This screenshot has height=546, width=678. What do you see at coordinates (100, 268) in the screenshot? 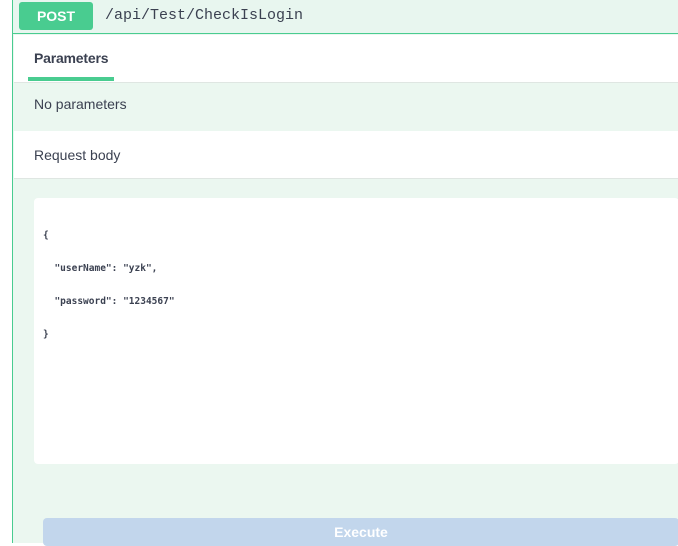
I see `code-line: "userName": "yzk",` at bounding box center [100, 268].